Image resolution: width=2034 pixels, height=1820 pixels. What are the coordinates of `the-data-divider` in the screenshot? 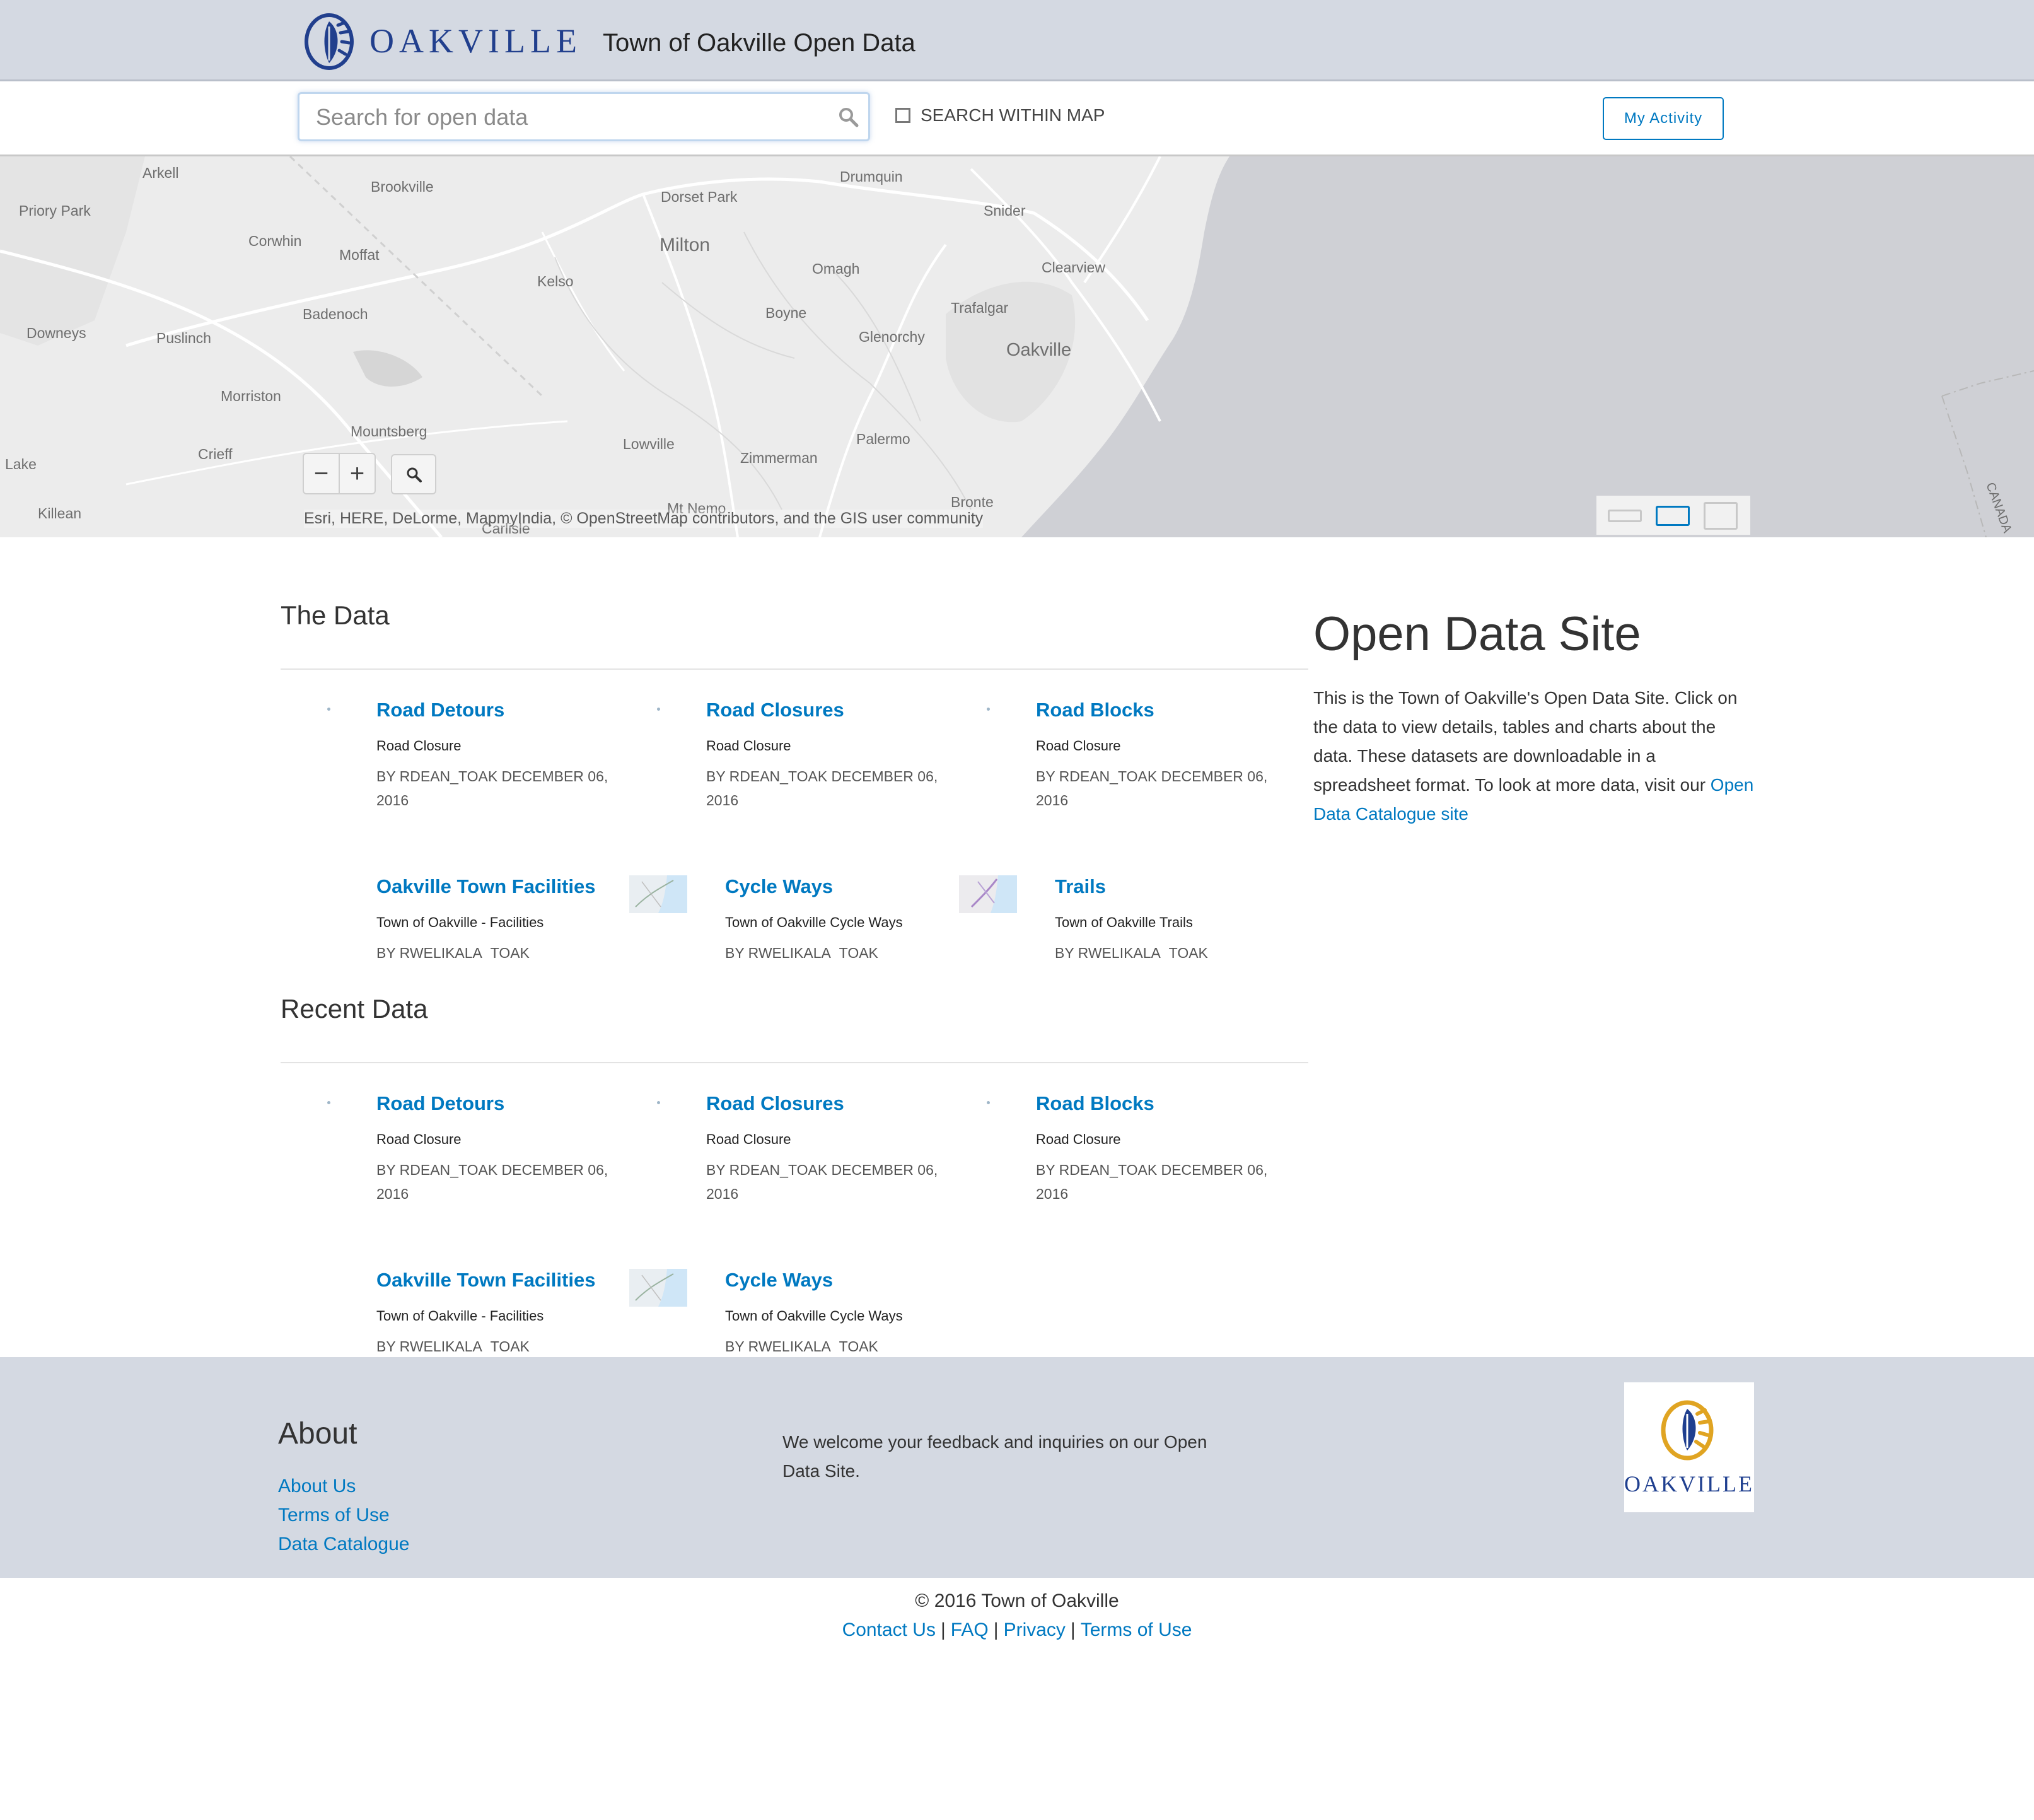 It's located at (794, 669).